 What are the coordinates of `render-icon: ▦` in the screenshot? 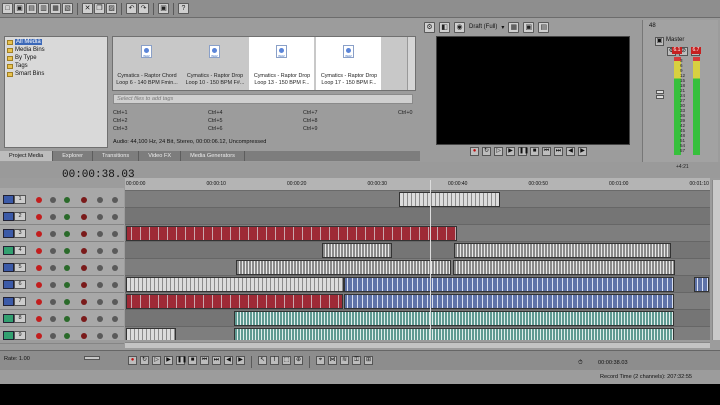 It's located at (55, 8).